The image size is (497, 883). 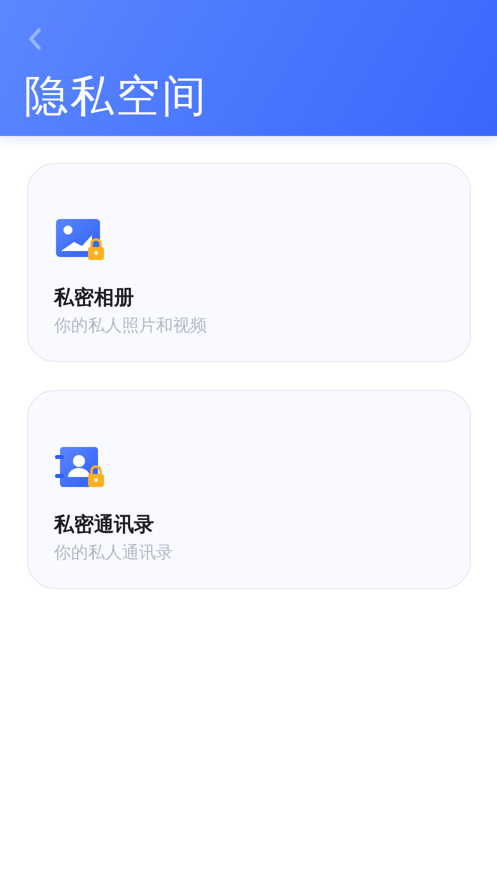 What do you see at coordinates (35, 39) in the screenshot?
I see `back-icon` at bounding box center [35, 39].